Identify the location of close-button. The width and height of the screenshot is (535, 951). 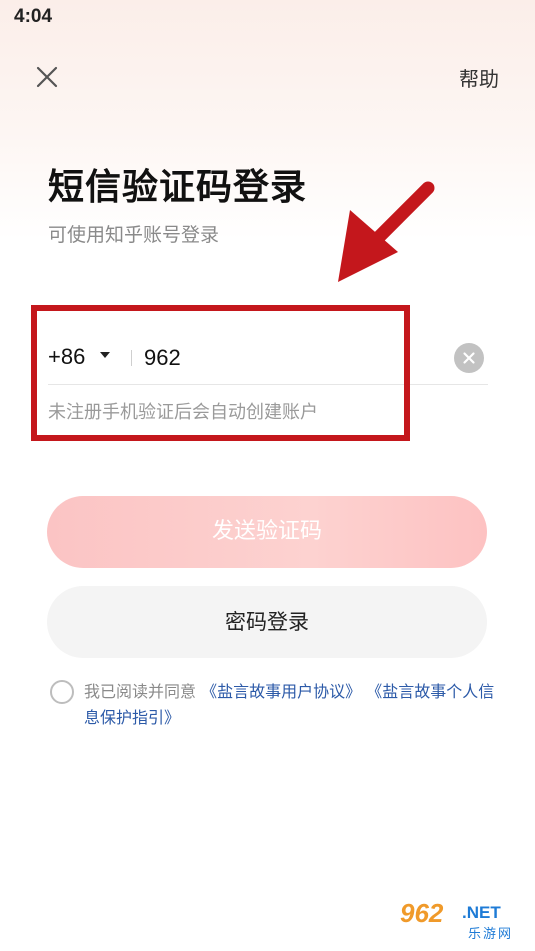
(47, 77).